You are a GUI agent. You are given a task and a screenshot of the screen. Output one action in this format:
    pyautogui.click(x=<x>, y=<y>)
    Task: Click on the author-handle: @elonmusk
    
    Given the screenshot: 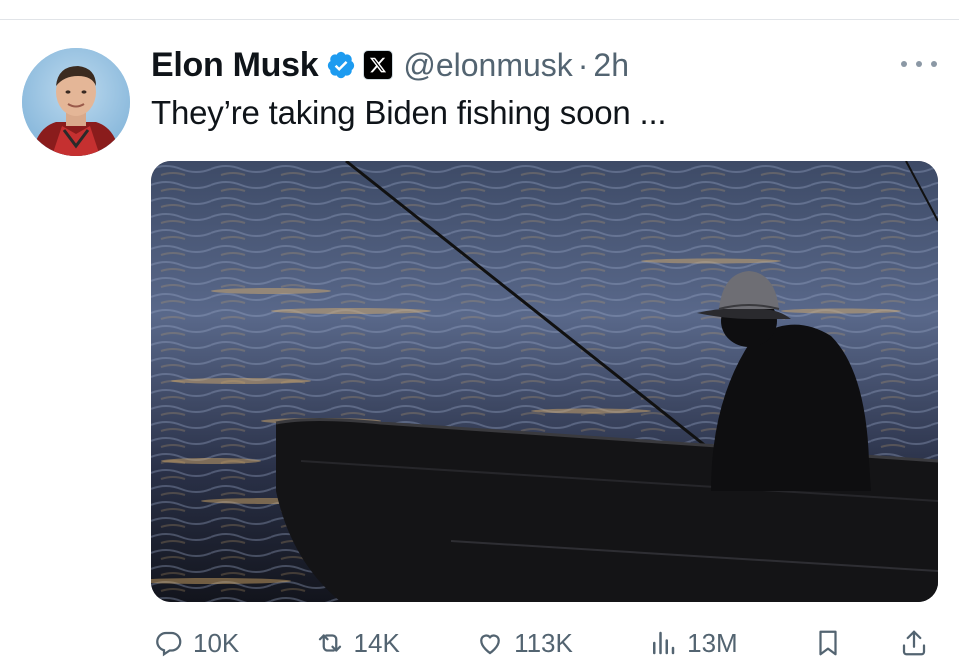 What is the action you would take?
    pyautogui.click(x=487, y=65)
    